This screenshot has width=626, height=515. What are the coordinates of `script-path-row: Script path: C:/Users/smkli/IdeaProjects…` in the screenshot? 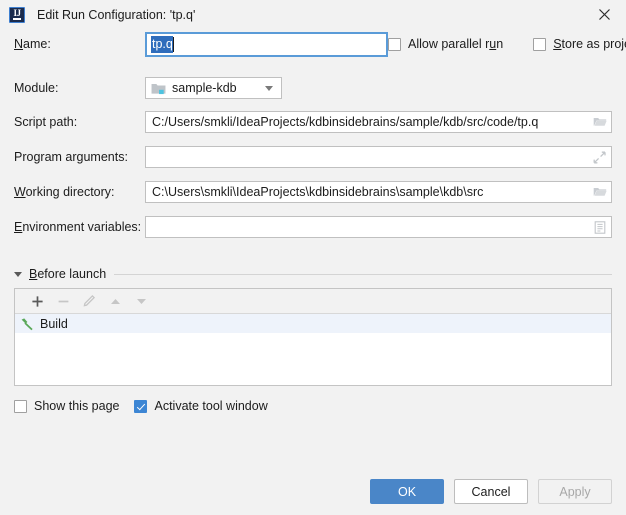 It's located at (313, 122).